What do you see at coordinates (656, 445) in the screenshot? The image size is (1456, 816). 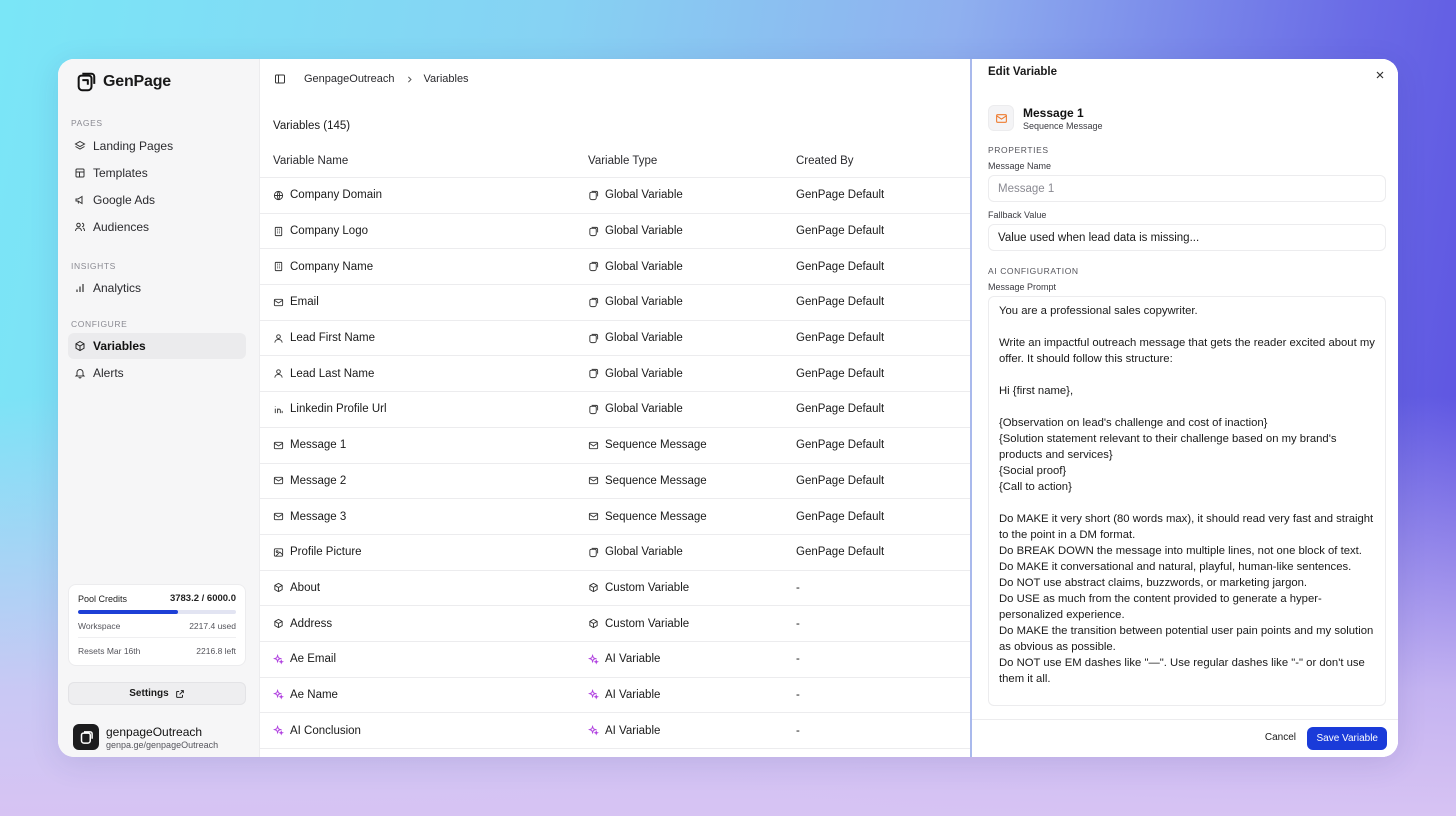 I see `variable-type: Sequence Message` at bounding box center [656, 445].